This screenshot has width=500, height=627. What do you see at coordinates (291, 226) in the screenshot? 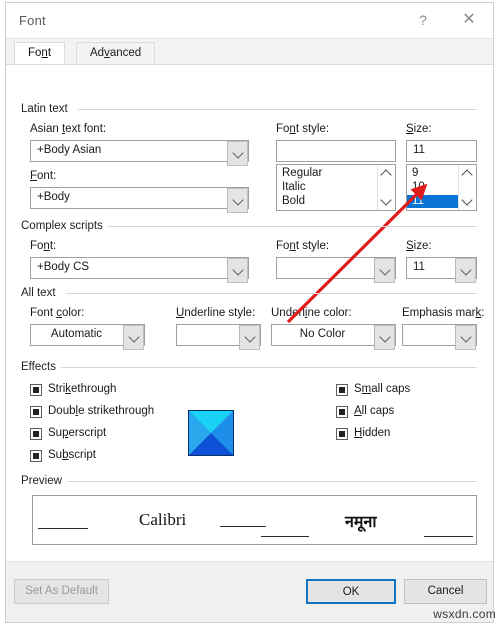
I see `group-rule-complex-scripts` at bounding box center [291, 226].